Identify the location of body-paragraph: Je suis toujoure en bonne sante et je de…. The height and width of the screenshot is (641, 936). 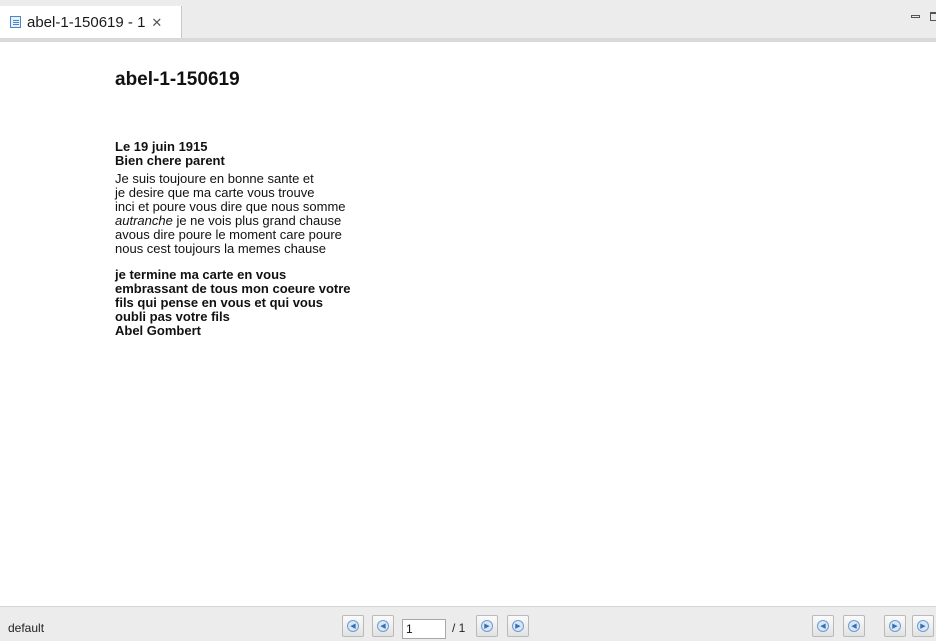
(365, 214).